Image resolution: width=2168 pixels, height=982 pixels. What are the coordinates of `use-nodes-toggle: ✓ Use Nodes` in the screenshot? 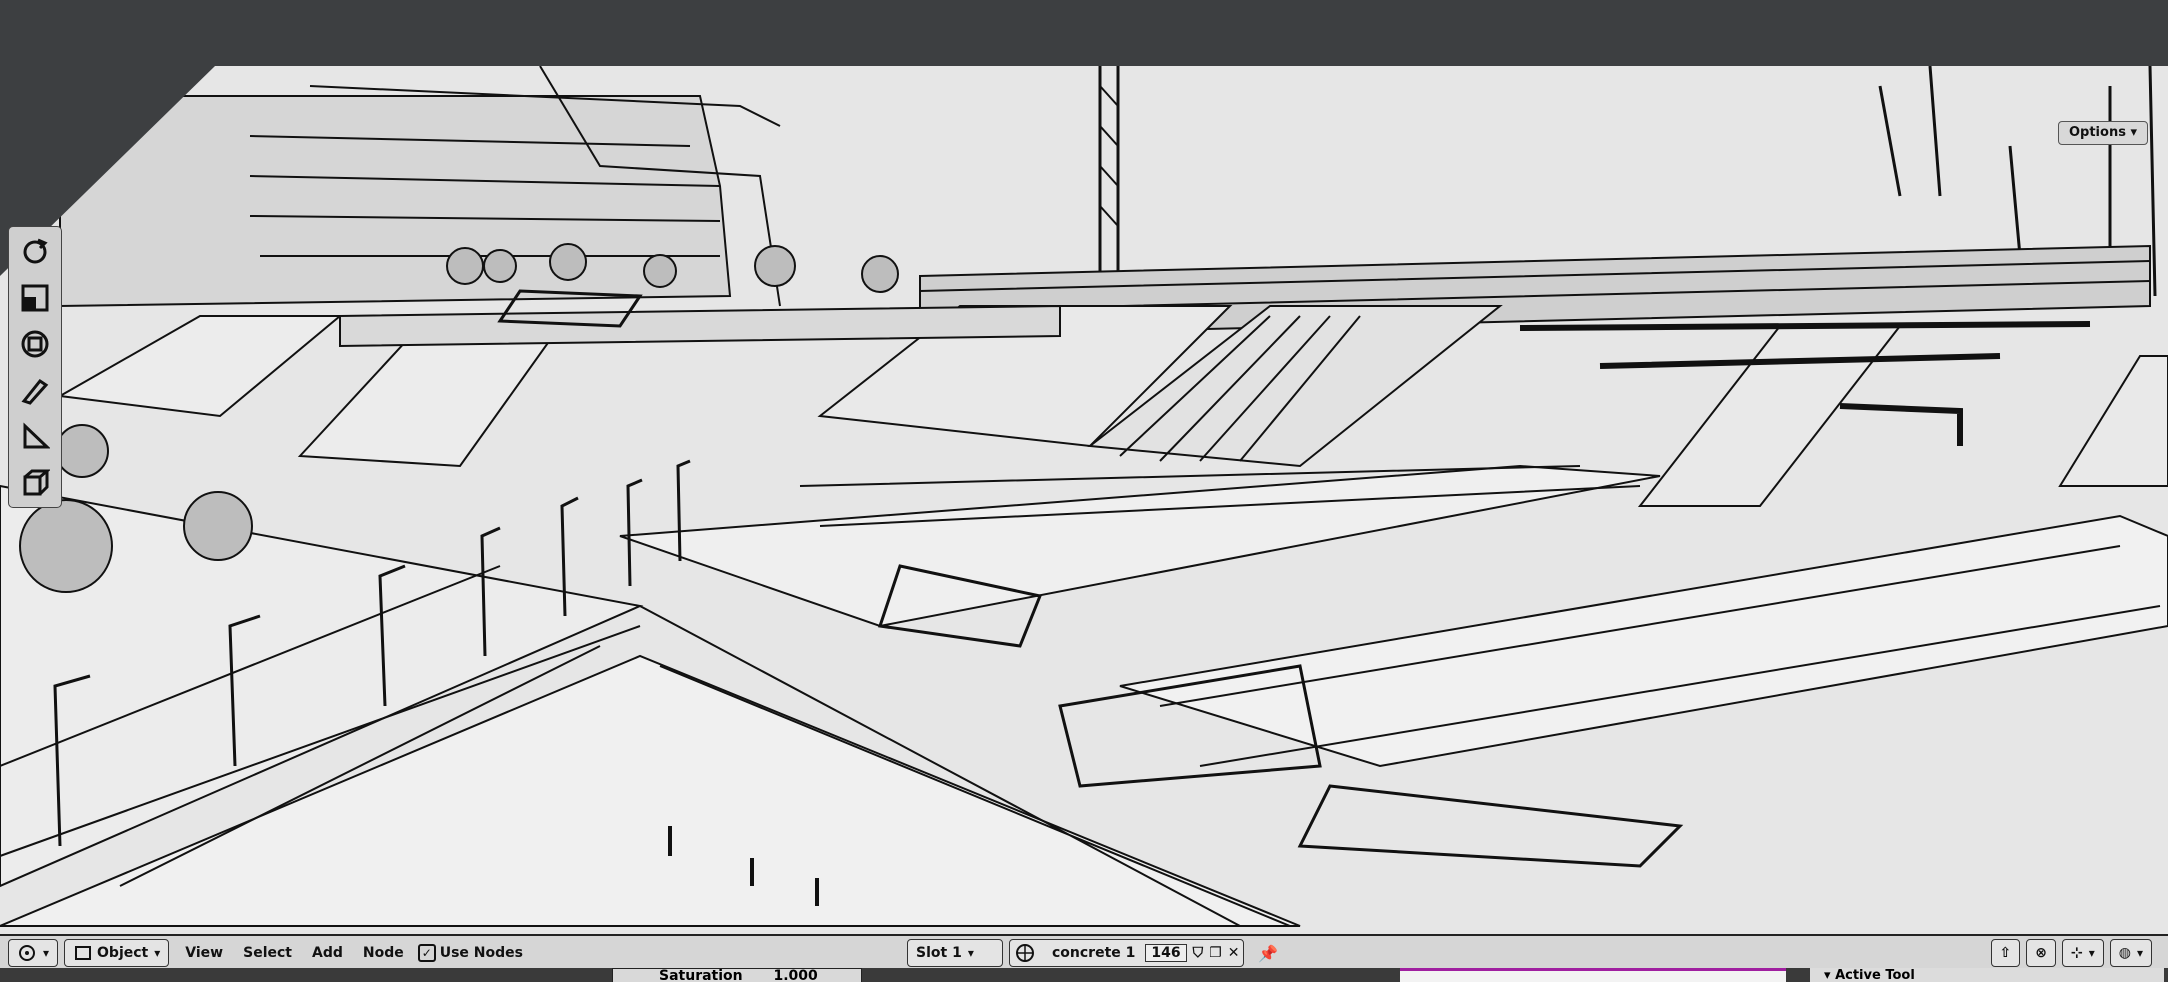 It's located at (470, 953).